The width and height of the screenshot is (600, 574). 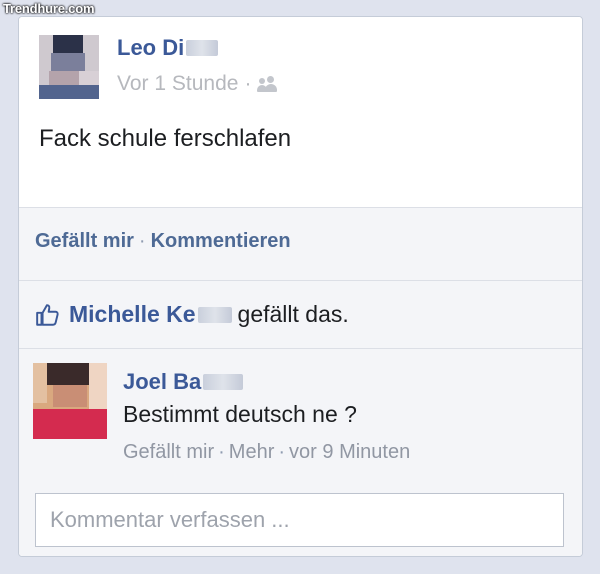 I want to click on comment-input, so click(x=299, y=520).